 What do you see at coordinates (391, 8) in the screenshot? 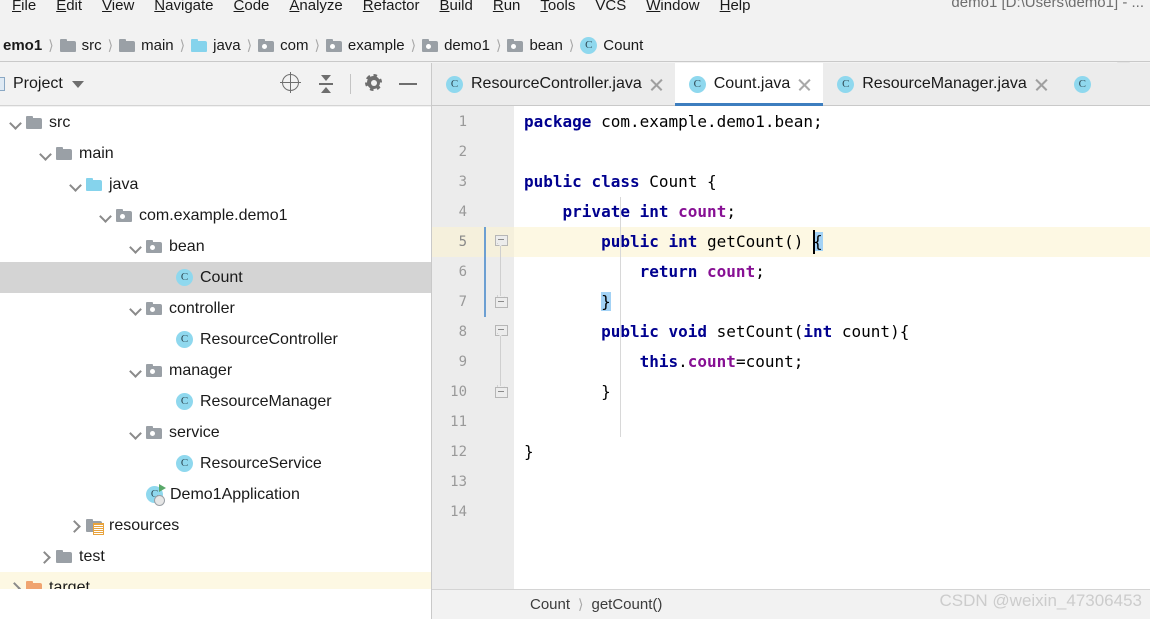
I see `menu-item-refactor: Refactor` at bounding box center [391, 8].